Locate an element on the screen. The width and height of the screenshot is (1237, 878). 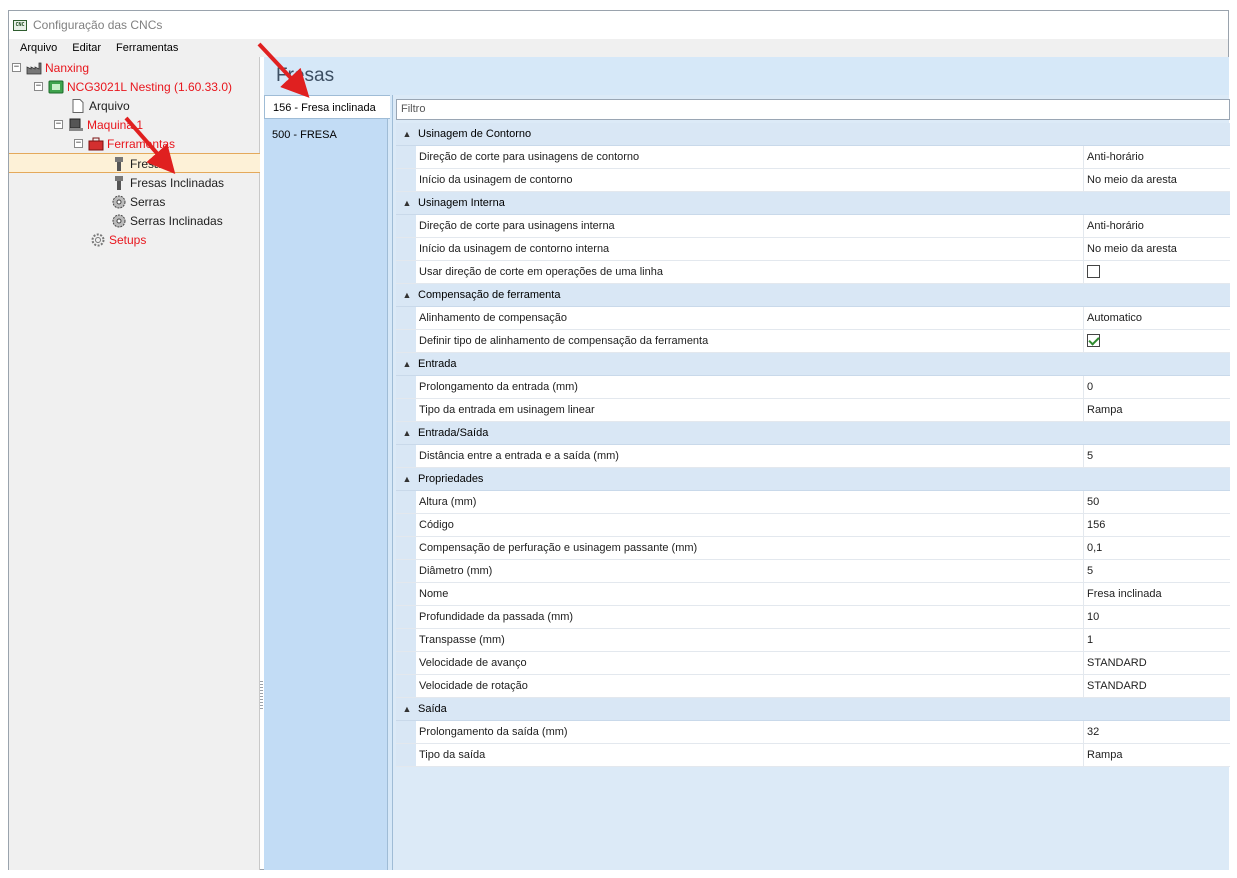
tree-node-maquina: − Maquina 1 is located at coordinates (98, 124).